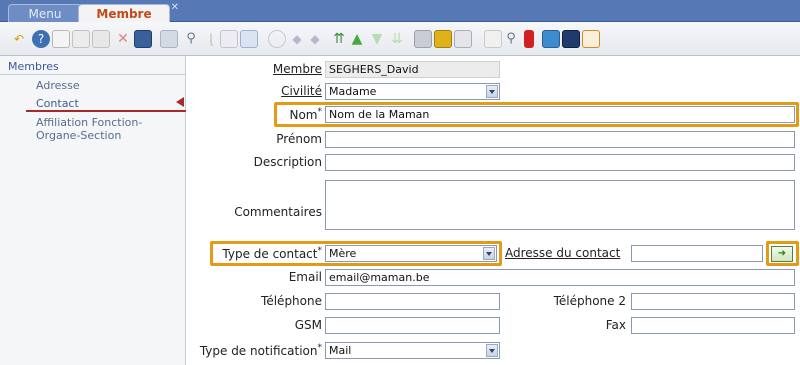  I want to click on membre-field: SEGHERS_David, so click(412, 69).